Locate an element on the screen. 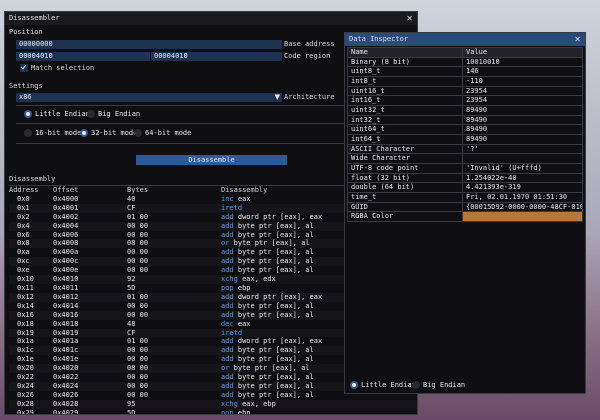 This screenshot has height=420, width=600. code-region-start-input: 00004010 is located at coordinates (83, 56).